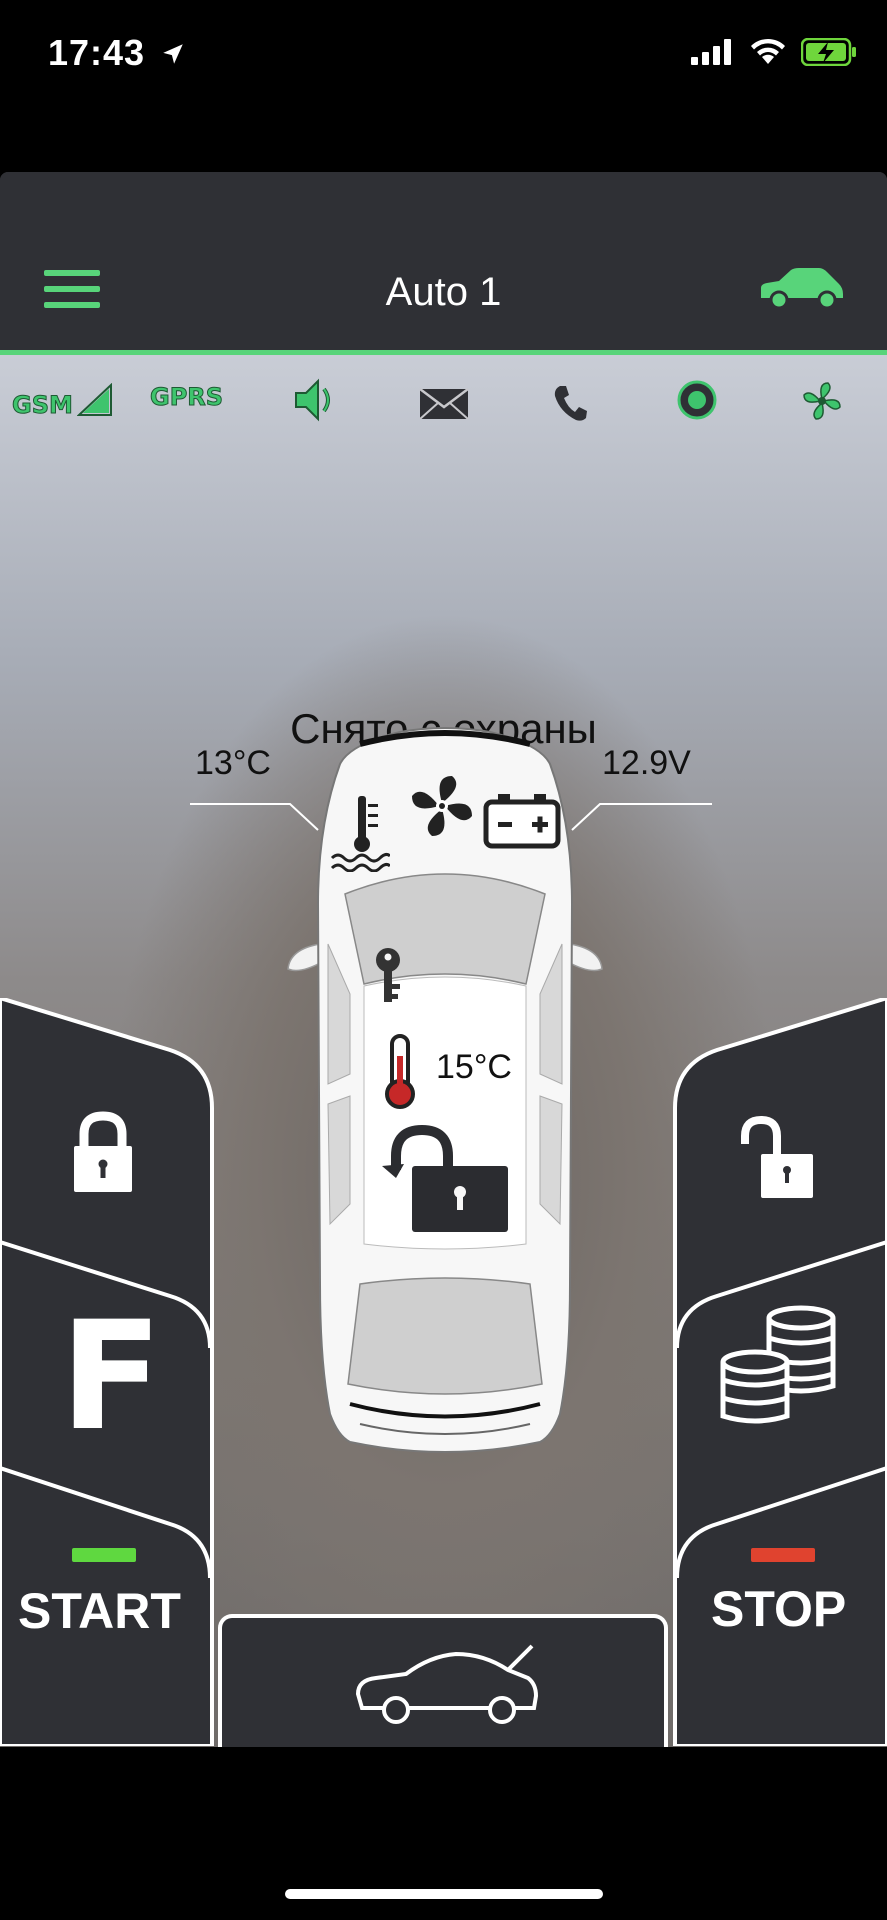 The width and height of the screenshot is (887, 1920). Describe the element at coordinates (778, 1364) in the screenshot. I see `coins-icon` at that location.